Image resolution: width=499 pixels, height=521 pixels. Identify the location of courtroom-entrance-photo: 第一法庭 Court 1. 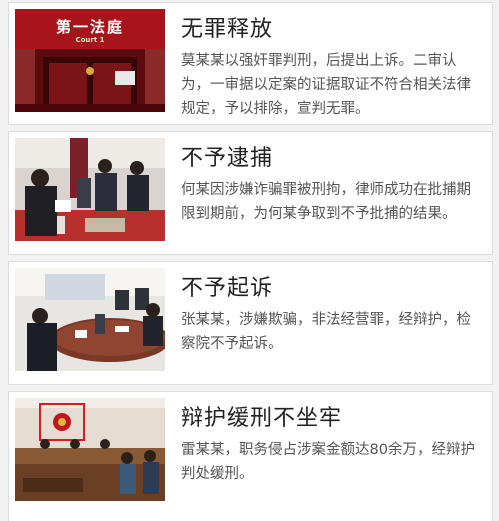
(90, 60).